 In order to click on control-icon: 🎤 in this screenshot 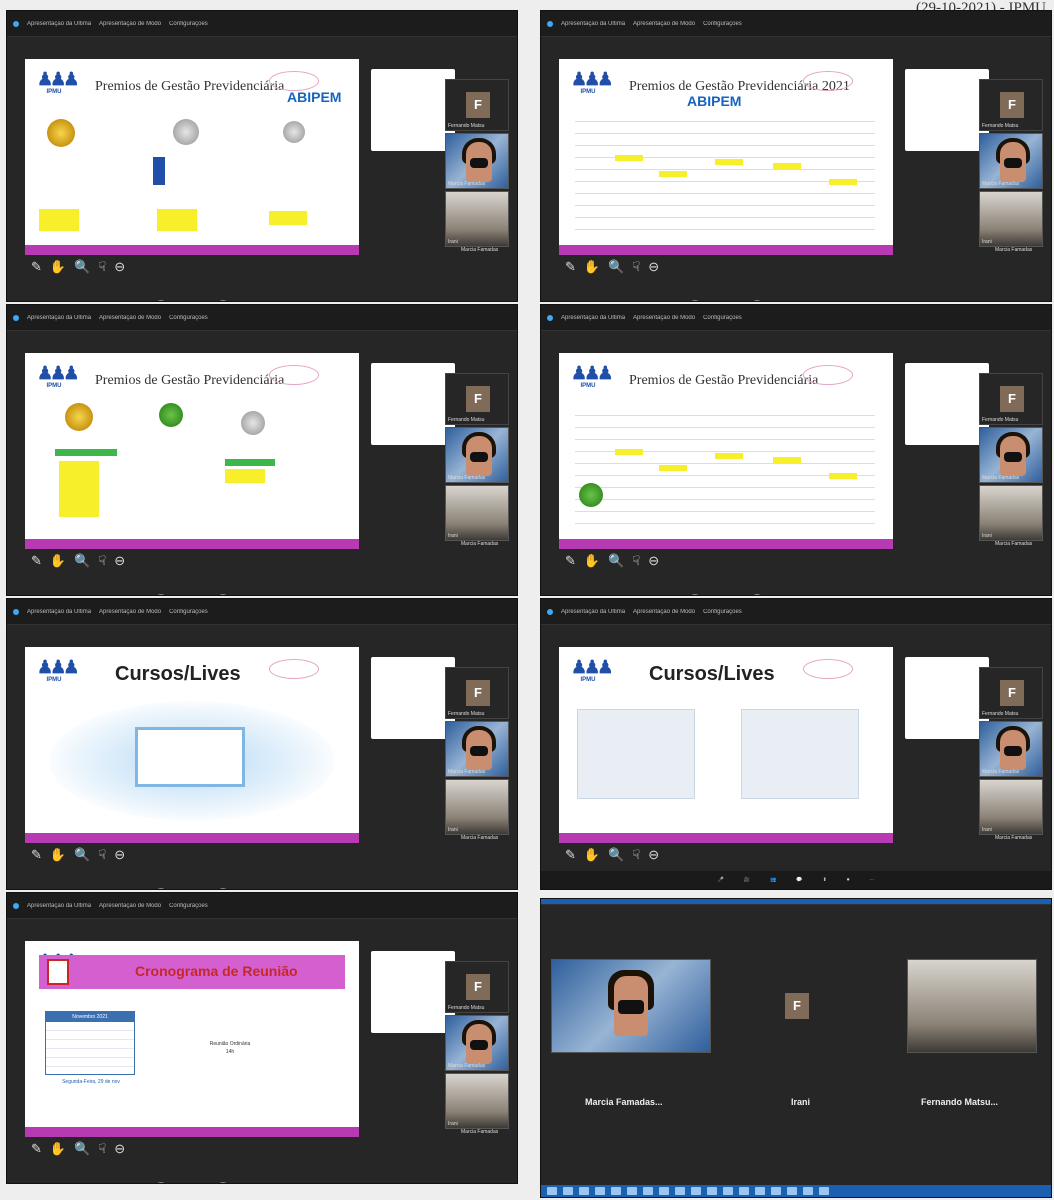, I will do `click(721, 880)`.